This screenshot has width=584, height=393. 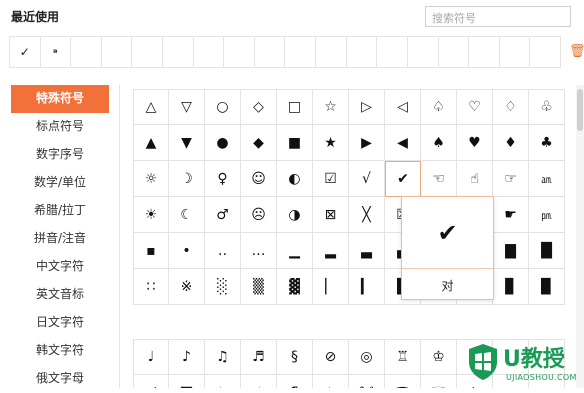 What do you see at coordinates (475, 179) in the screenshot?
I see `symbol-cell: ☝` at bounding box center [475, 179].